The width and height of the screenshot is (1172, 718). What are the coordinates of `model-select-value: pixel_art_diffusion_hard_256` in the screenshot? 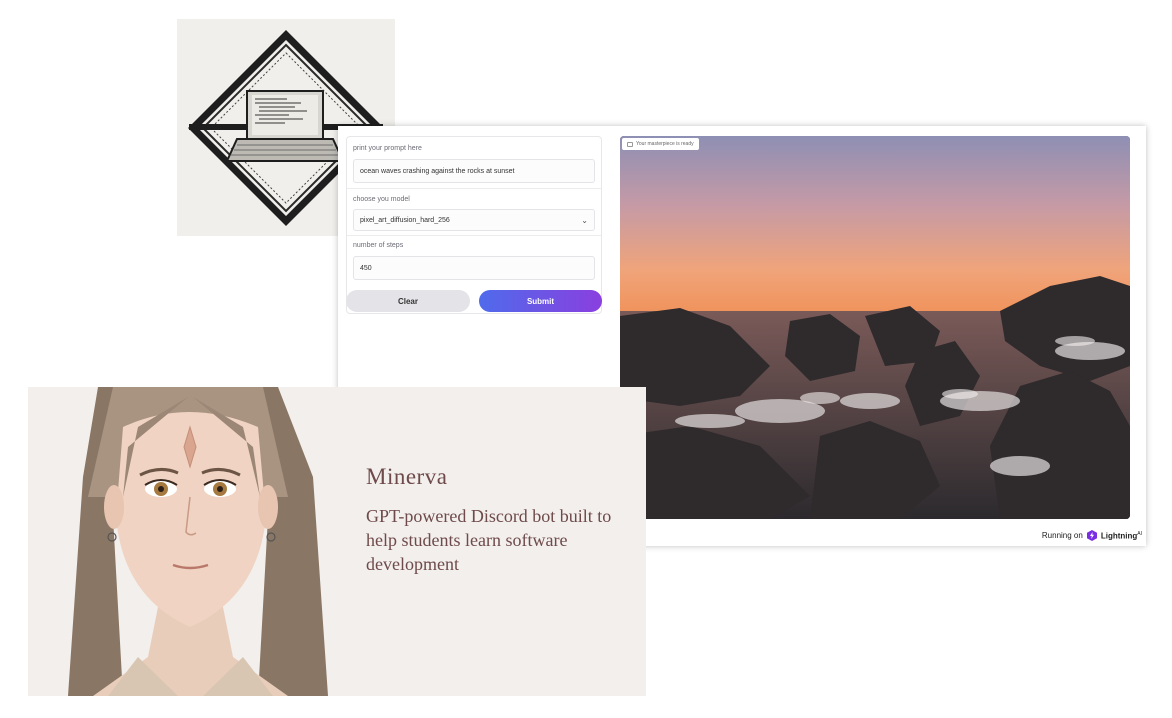 It's located at (405, 220).